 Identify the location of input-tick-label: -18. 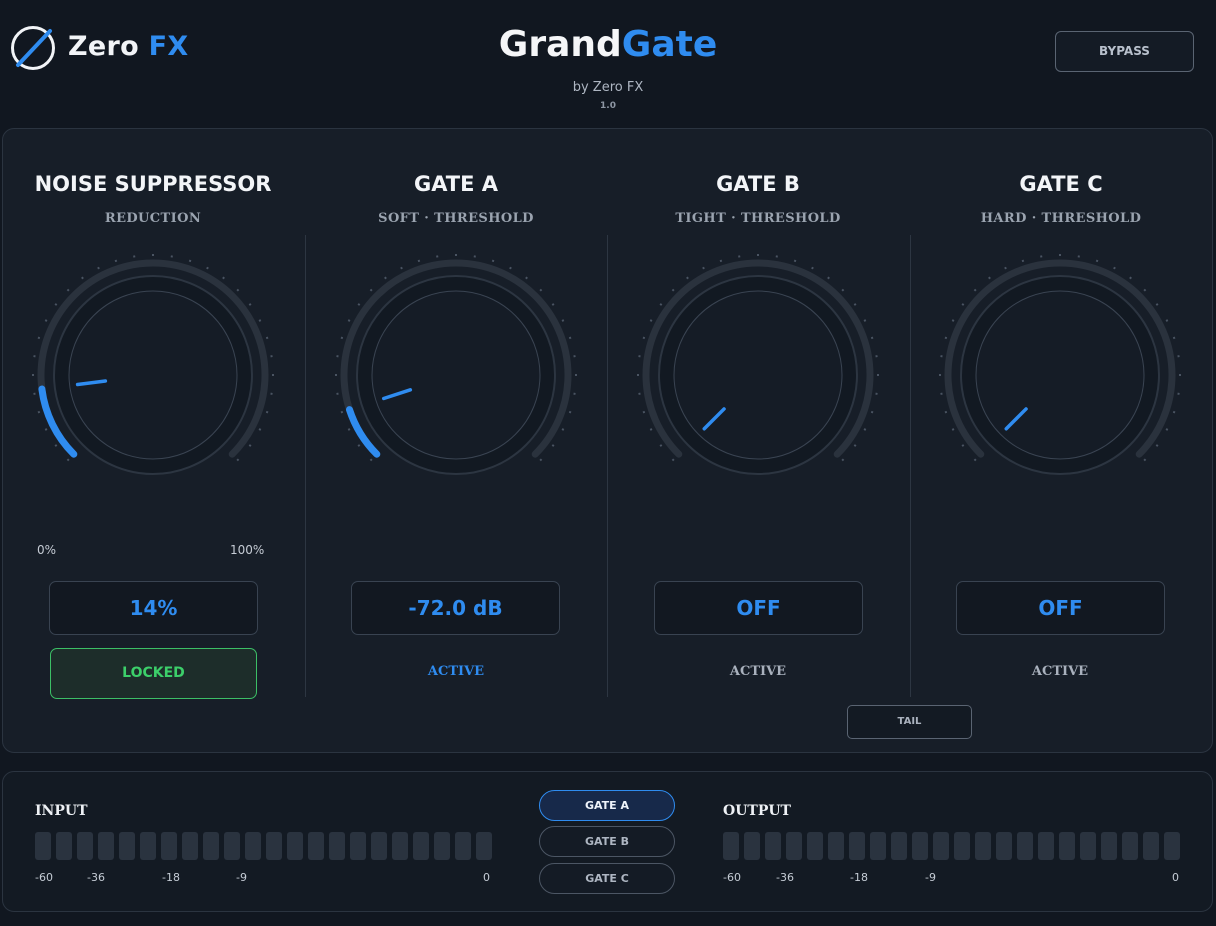
(171, 877).